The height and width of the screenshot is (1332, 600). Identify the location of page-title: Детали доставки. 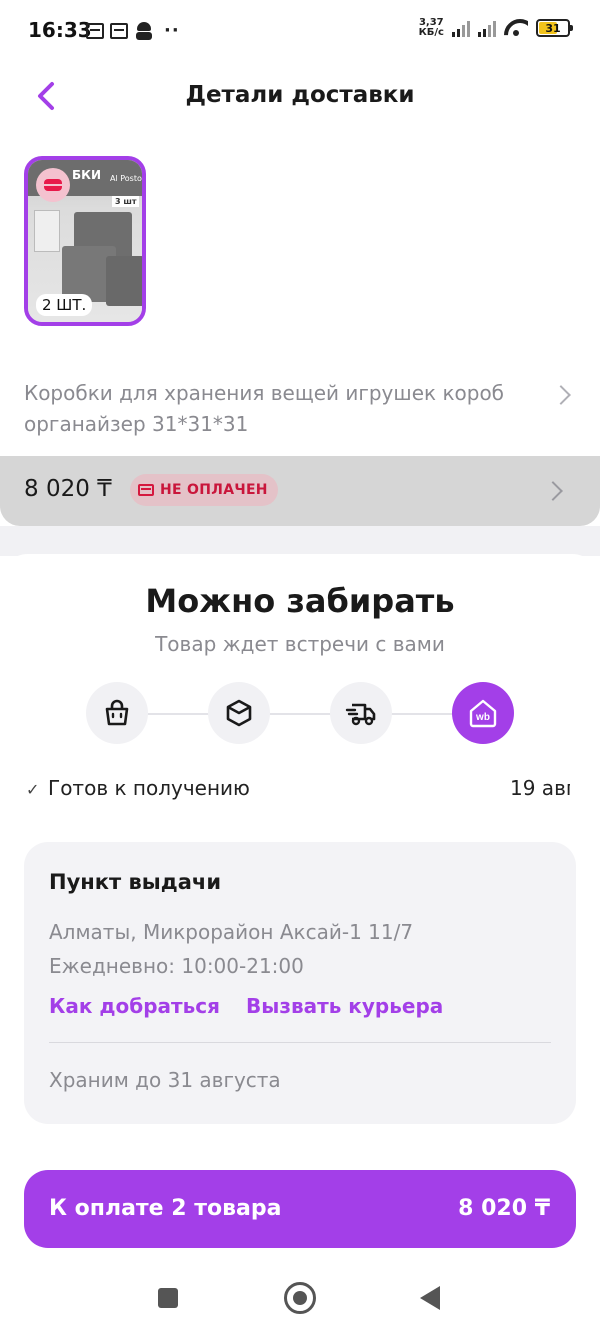
(300, 95).